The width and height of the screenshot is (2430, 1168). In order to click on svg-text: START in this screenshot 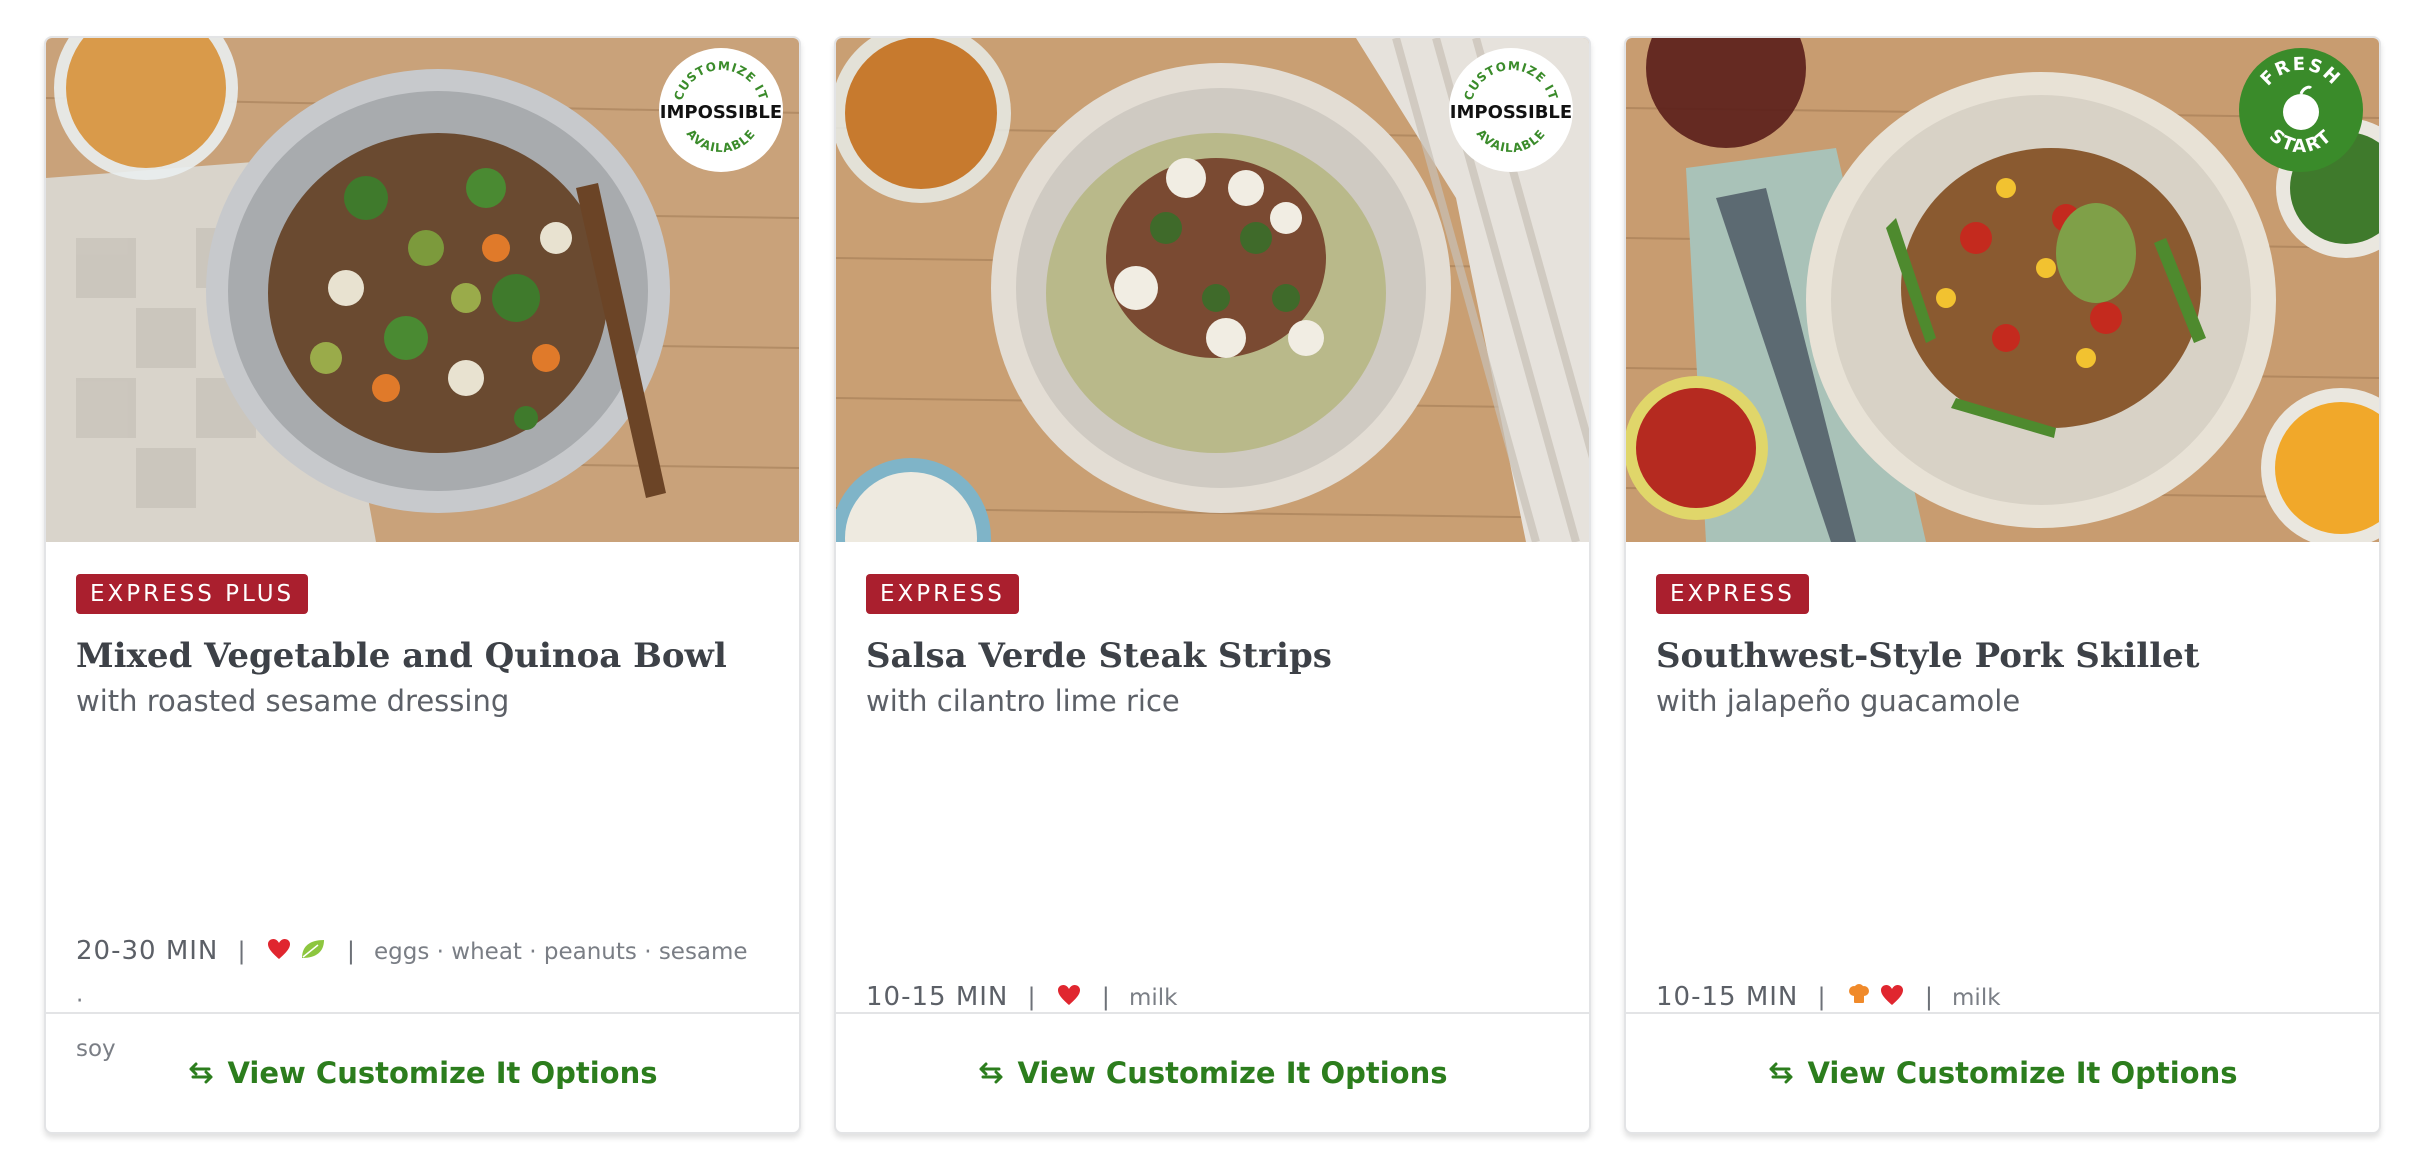, I will do `click(2301, 141)`.